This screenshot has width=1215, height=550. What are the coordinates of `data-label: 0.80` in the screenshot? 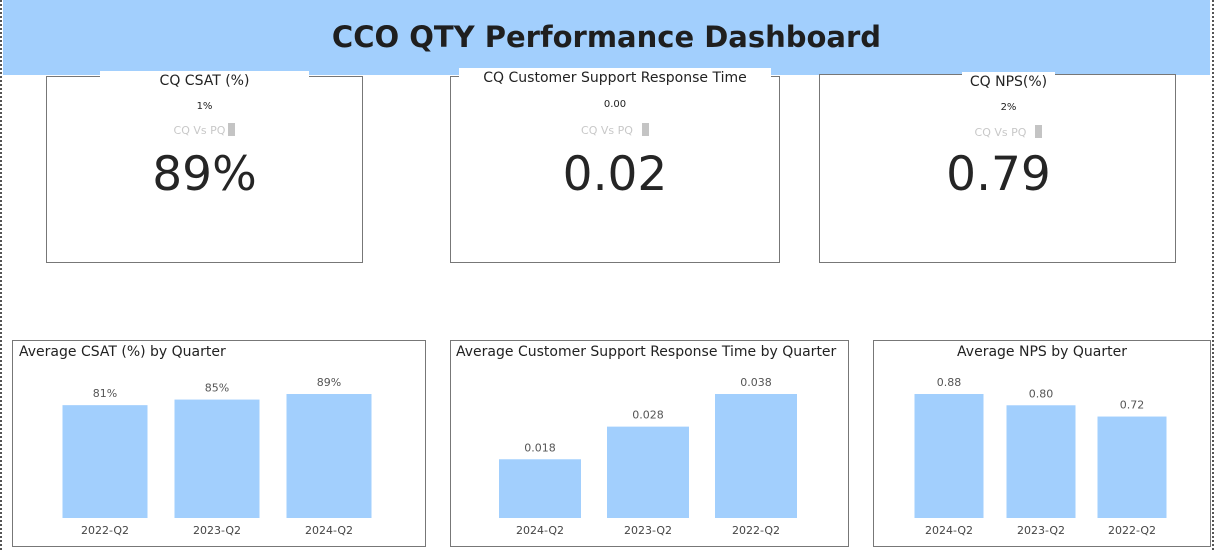 It's located at (1041, 393).